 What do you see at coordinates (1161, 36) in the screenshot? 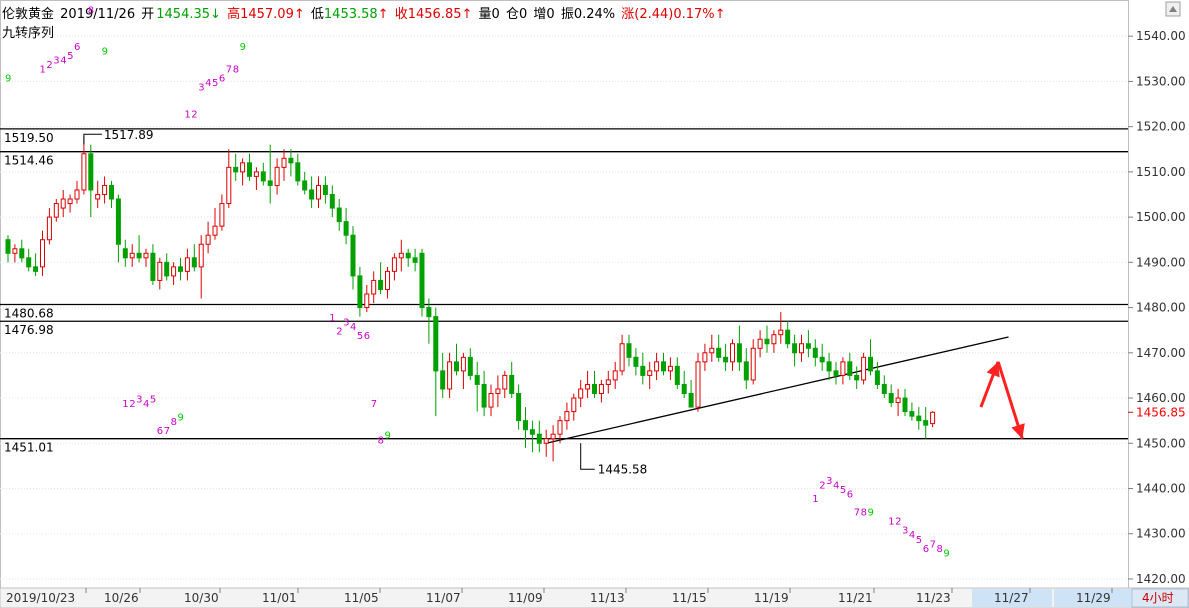
I see `y-tick-label: 1540.00` at bounding box center [1161, 36].